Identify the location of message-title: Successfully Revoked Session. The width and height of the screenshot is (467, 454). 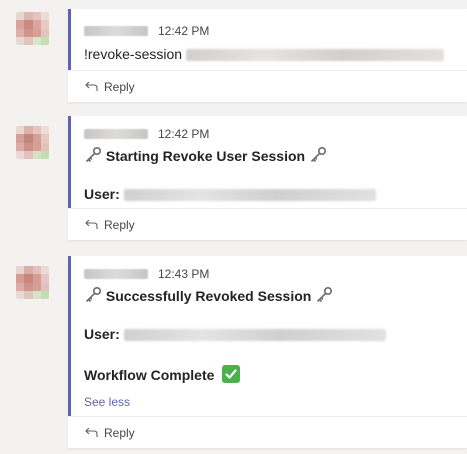
(208, 296).